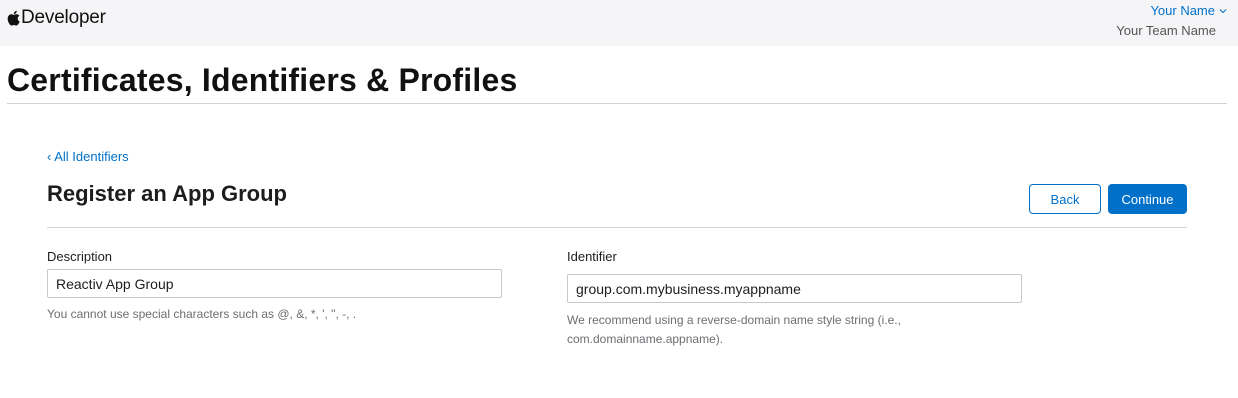 This screenshot has width=1238, height=398. I want to click on user-menu: Your Name, so click(1189, 10).